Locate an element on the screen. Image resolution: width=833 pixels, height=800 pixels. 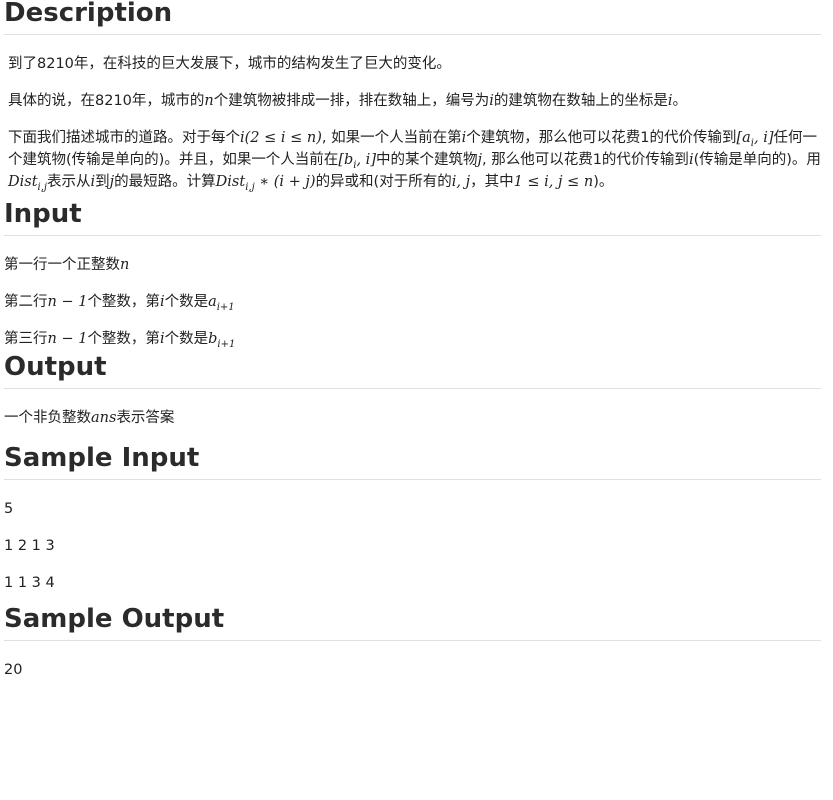
sample-output-line: 20 is located at coordinates (13, 670).